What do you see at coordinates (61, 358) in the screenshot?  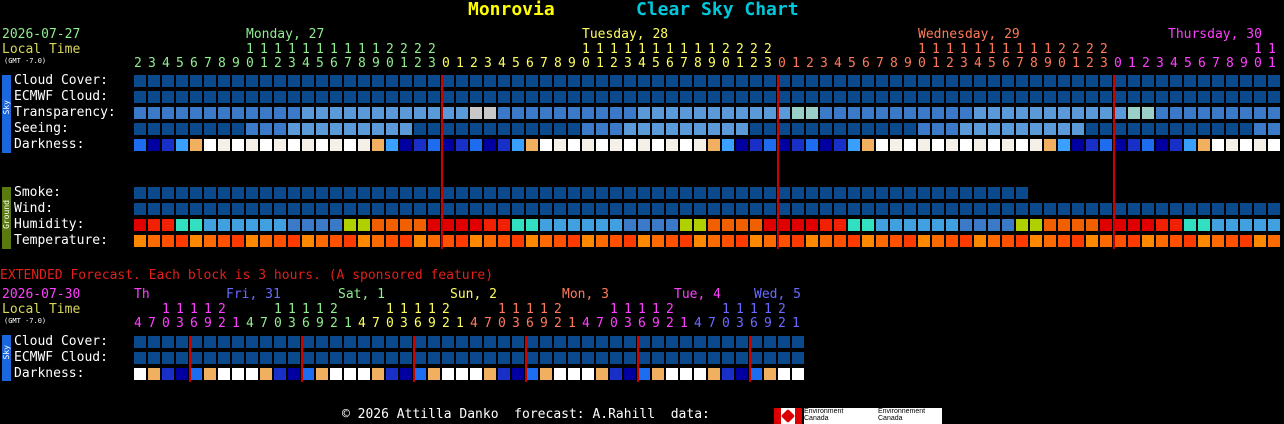 I see `extended-row-label: ECMWF Cloud:` at bounding box center [61, 358].